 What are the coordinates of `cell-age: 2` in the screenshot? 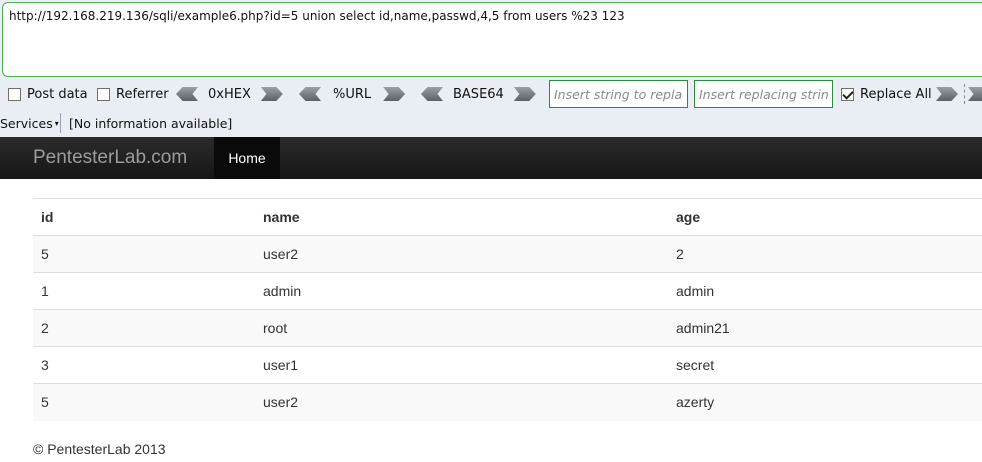 It's located at (825, 254).